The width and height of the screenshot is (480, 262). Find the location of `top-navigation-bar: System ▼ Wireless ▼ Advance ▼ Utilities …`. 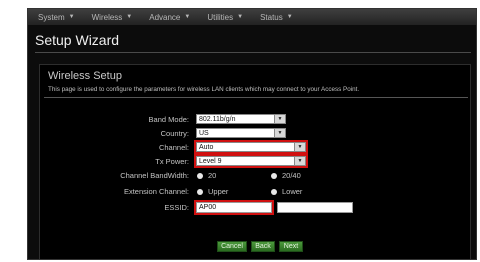

top-navigation-bar: System ▼ Wireless ▼ Advance ▼ Utilities … is located at coordinates (252, 17).